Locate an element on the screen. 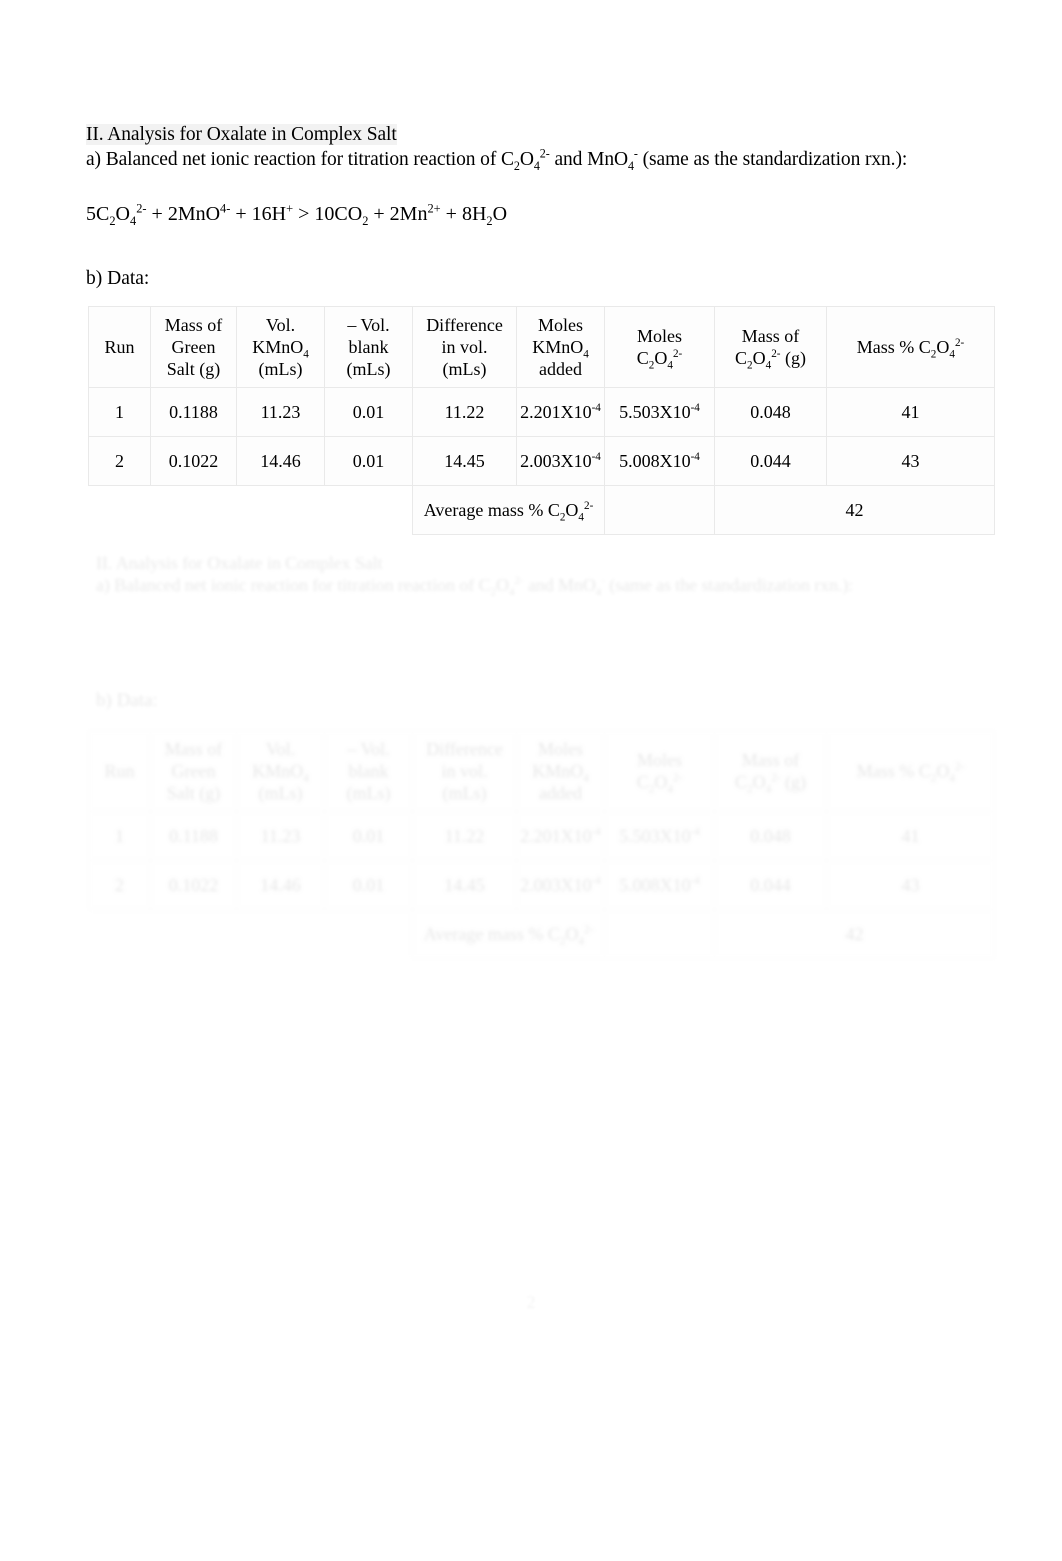 This screenshot has width=1062, height=1561. cell-mass-percent: 41 is located at coordinates (910, 412).